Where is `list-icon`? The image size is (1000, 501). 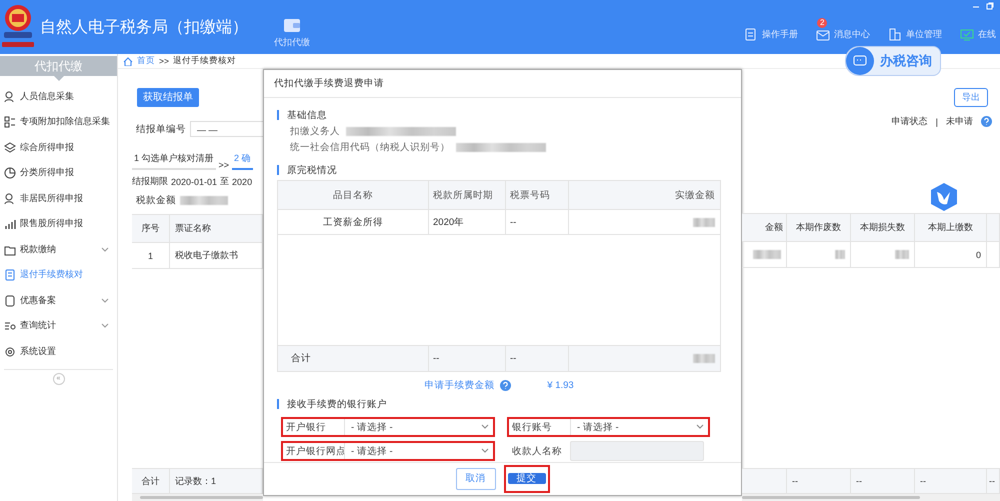
list-icon is located at coordinates (10, 122).